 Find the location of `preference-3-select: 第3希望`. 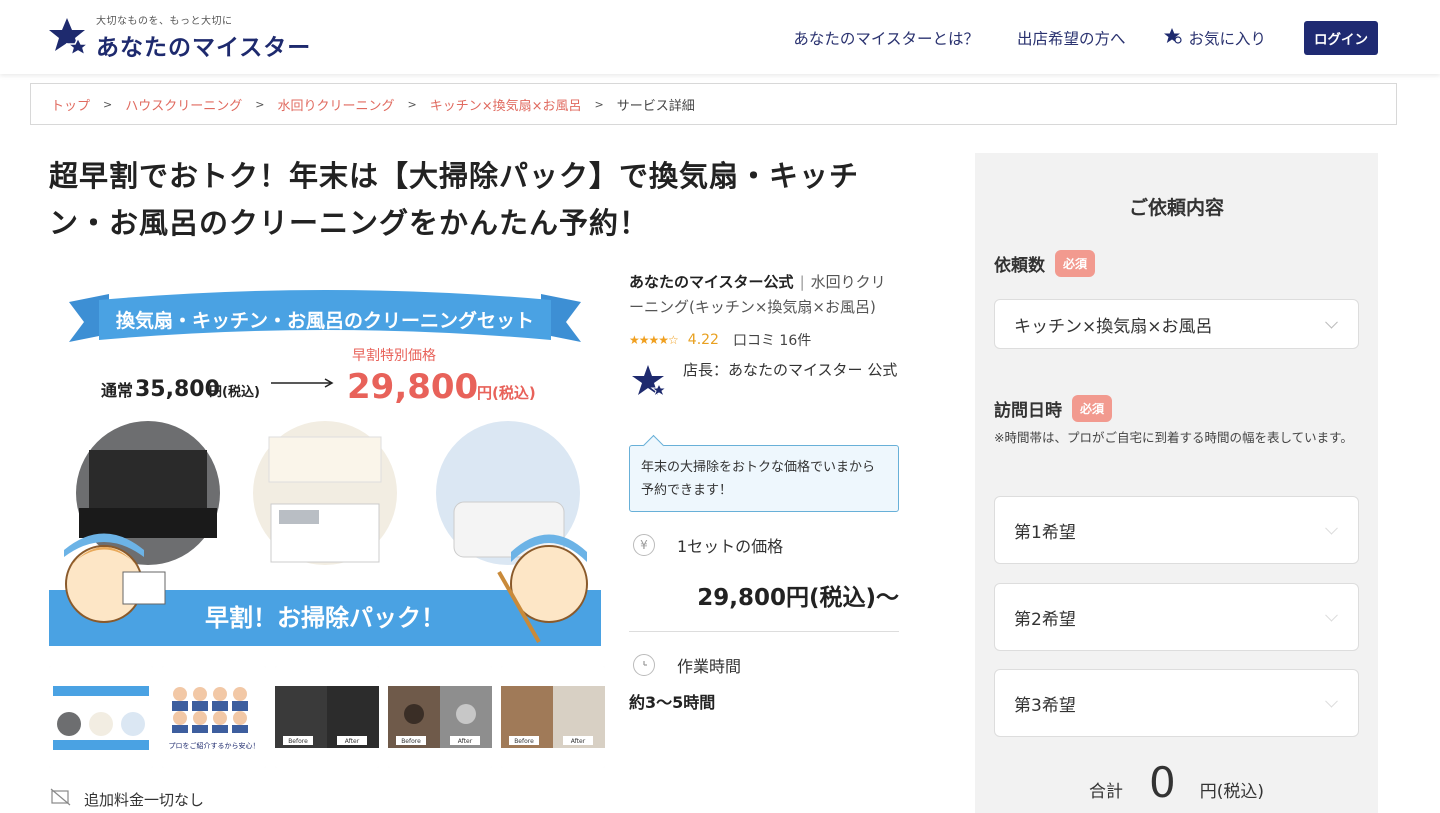

preference-3-select: 第3希望 is located at coordinates (1176, 703).